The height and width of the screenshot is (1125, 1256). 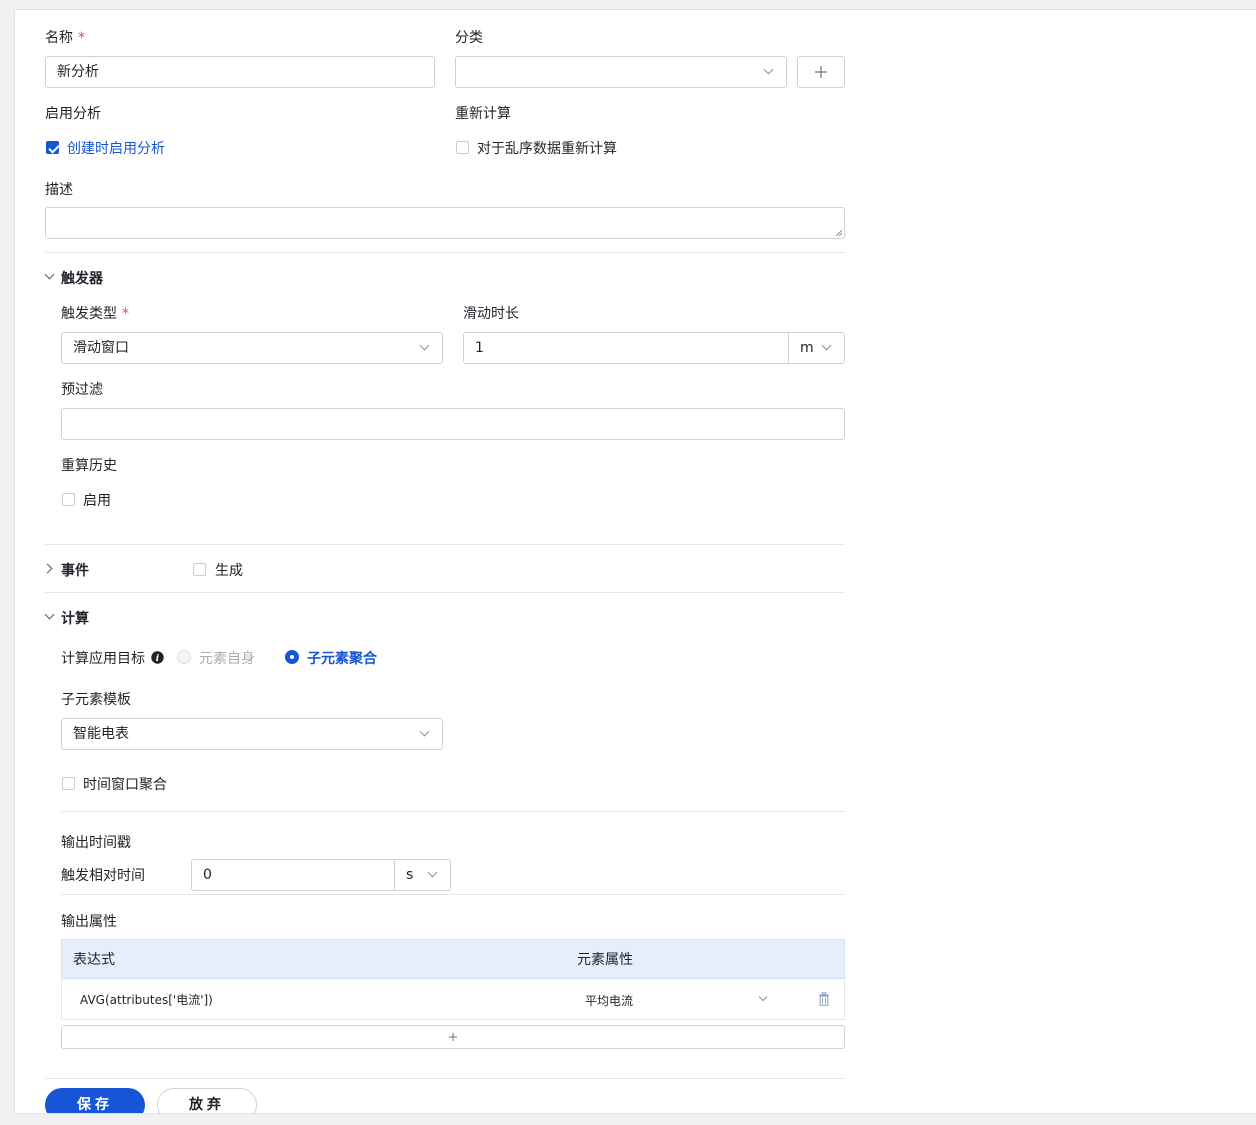 I want to click on recalc-out-of-order-checkbox, so click(x=462, y=147).